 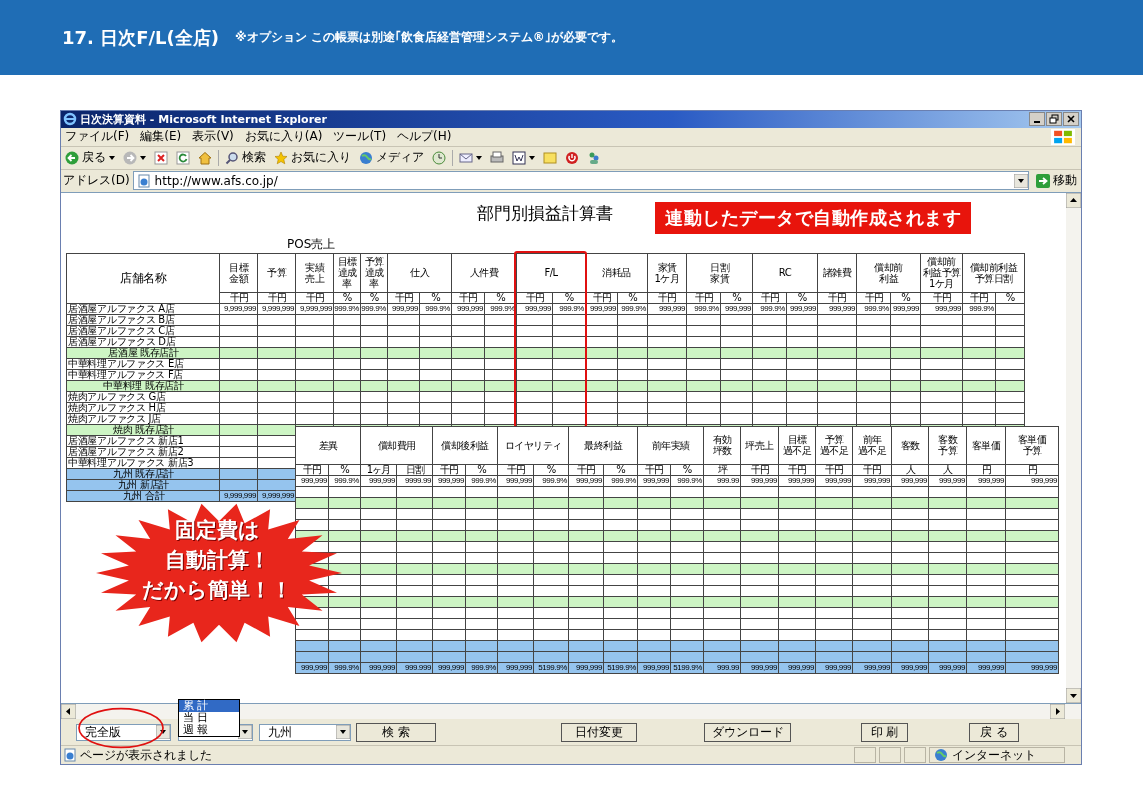 I want to click on column-header: 予算日割, so click(x=994, y=278).